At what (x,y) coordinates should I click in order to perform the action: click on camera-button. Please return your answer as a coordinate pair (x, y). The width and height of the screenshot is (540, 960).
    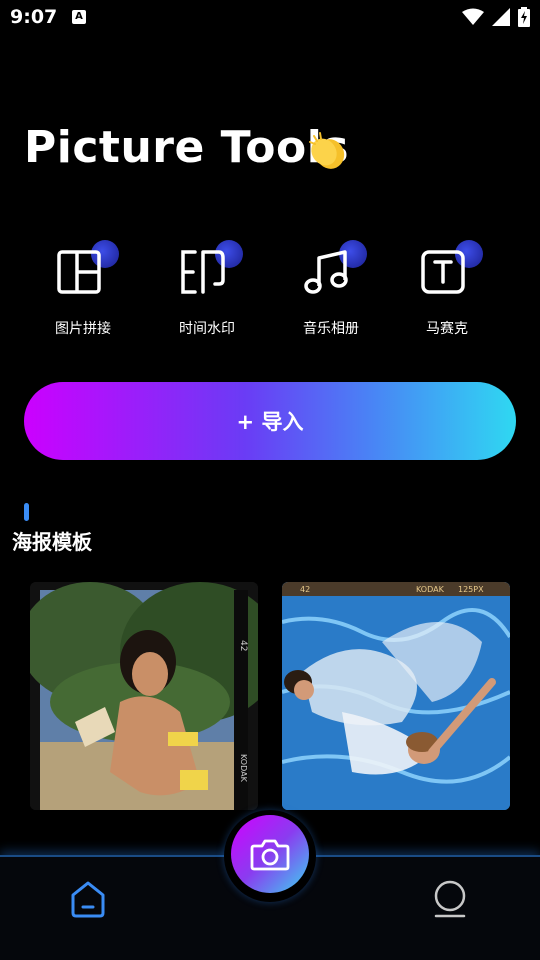
    Looking at the image, I should click on (270, 854).